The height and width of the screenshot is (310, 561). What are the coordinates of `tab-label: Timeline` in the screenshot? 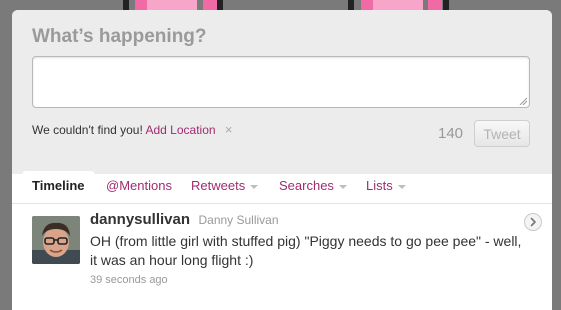 It's located at (58, 185).